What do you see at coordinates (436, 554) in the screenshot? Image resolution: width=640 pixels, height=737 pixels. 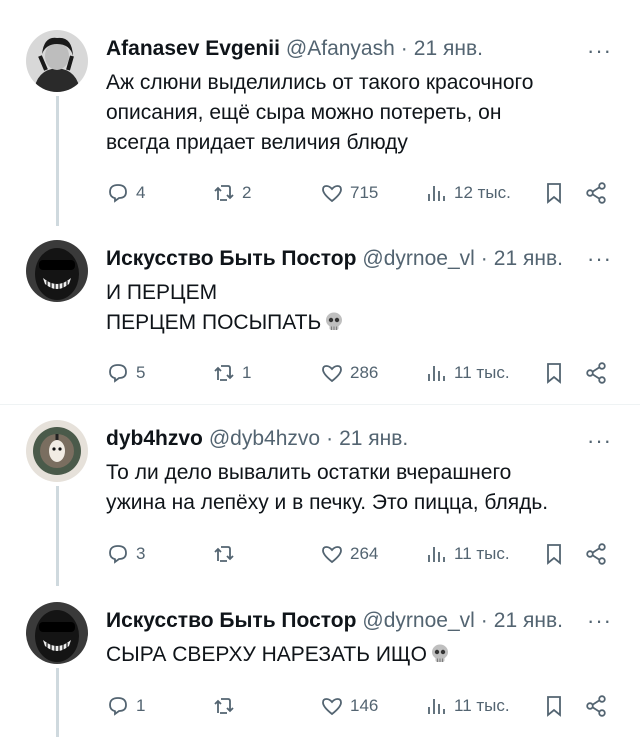 I see `views-icon` at bounding box center [436, 554].